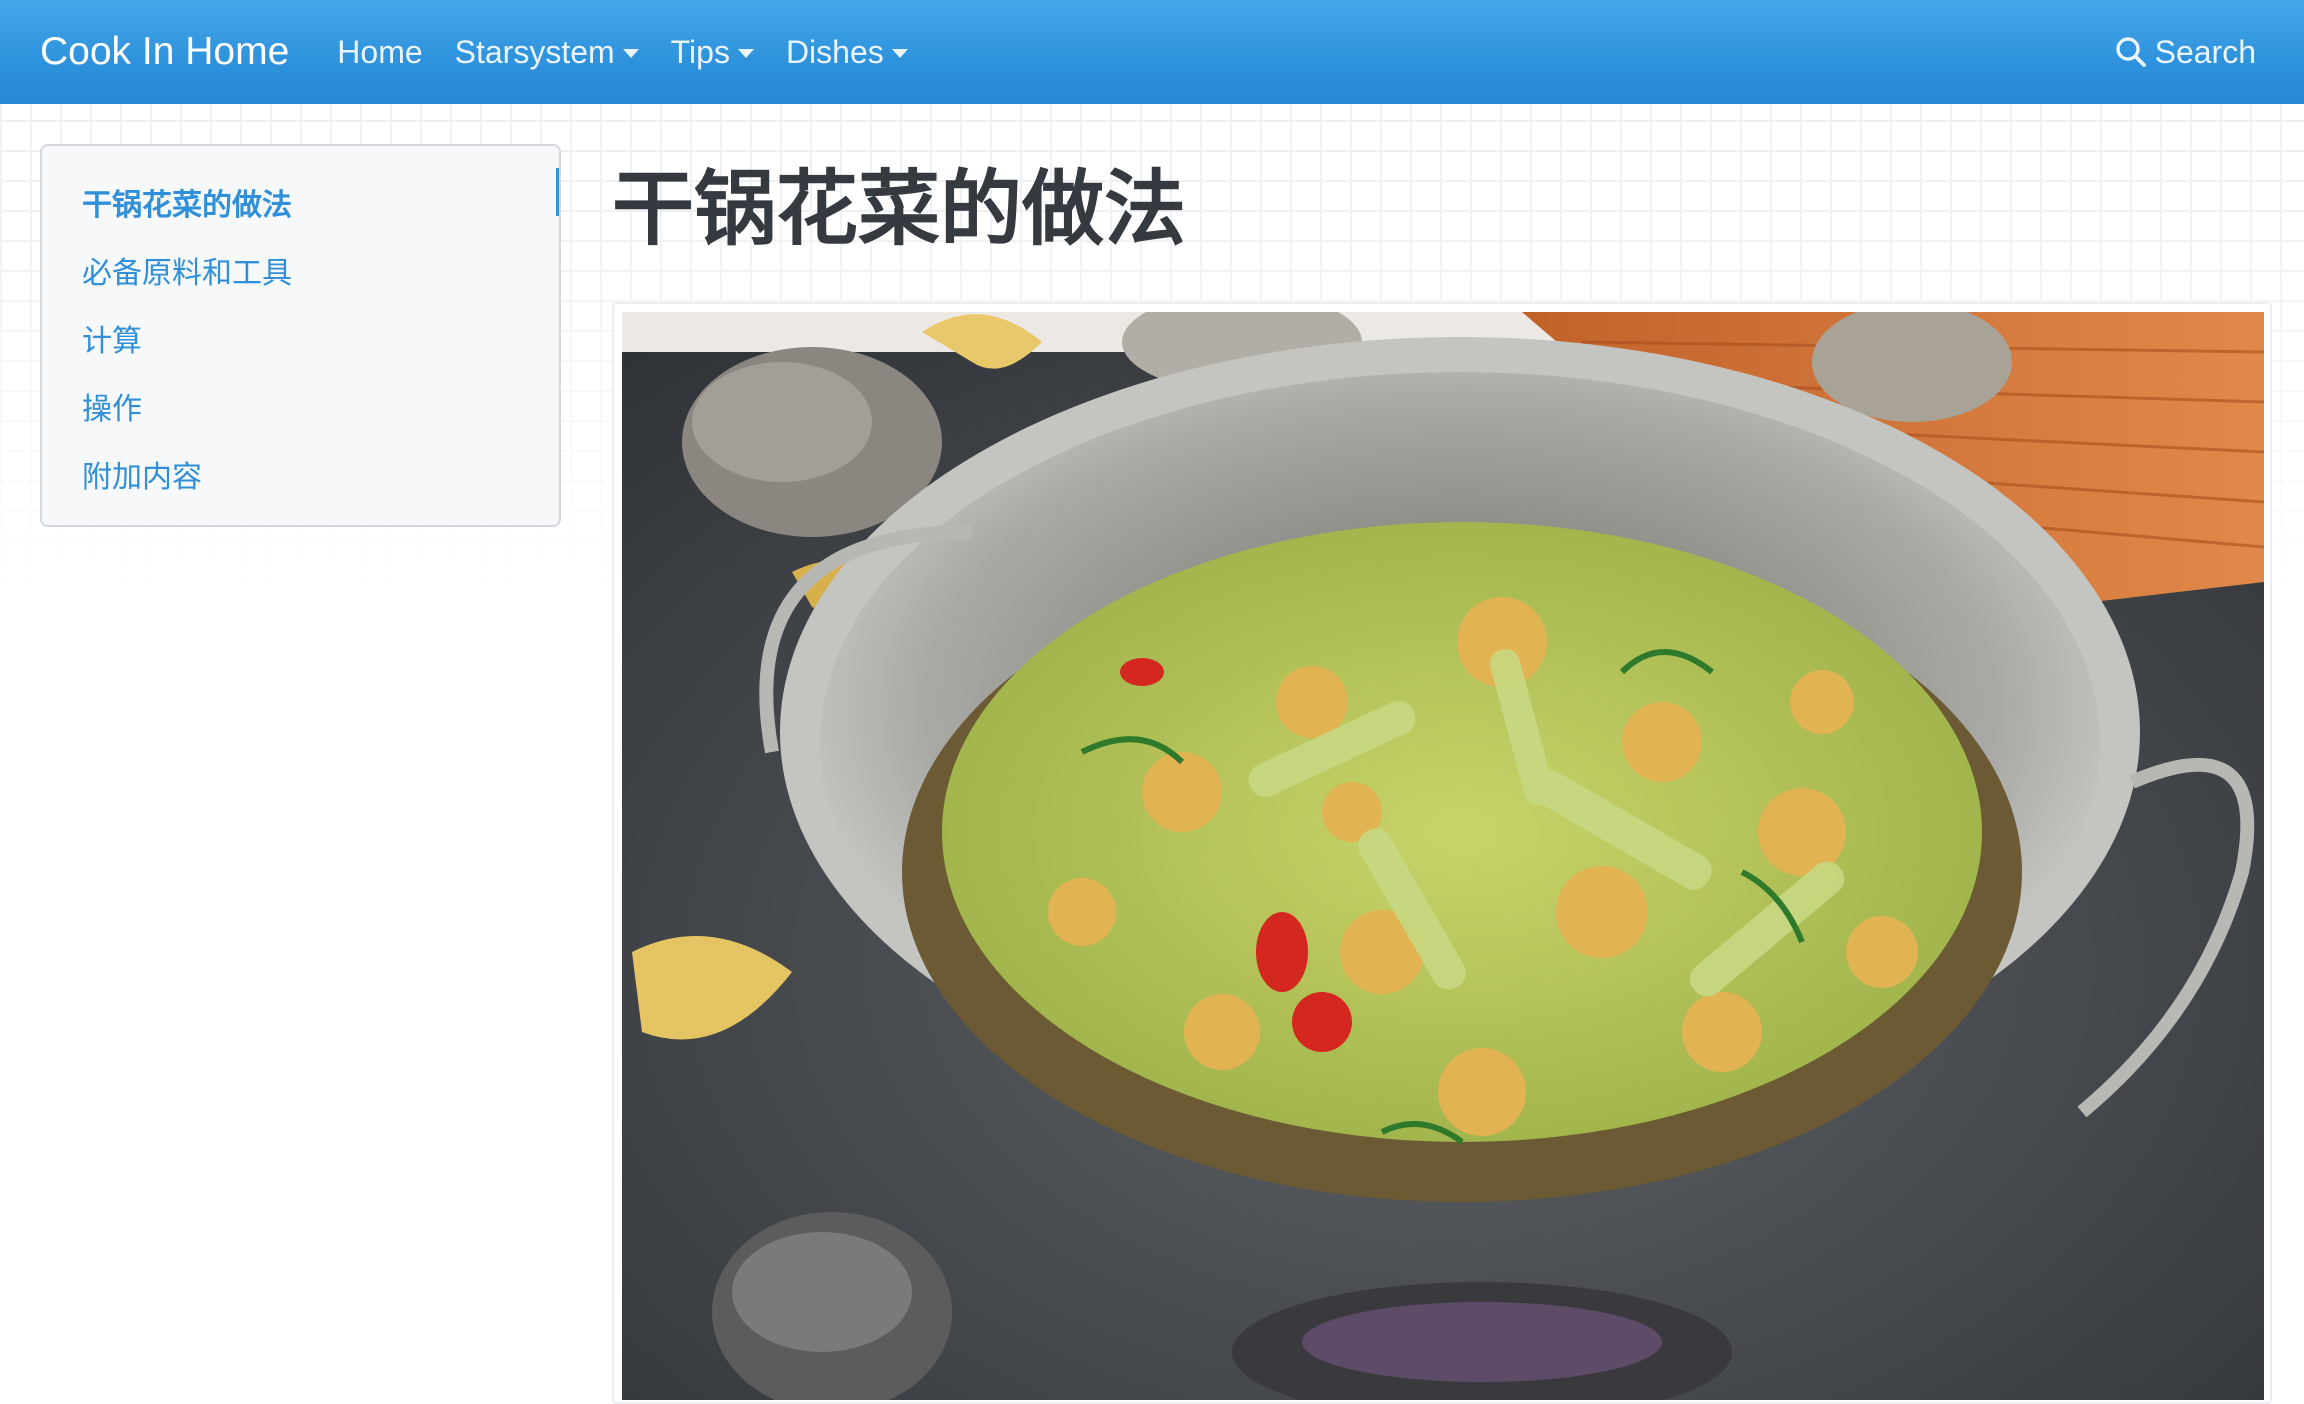 The image size is (2304, 1404). I want to click on search-icon, so click(2130, 52).